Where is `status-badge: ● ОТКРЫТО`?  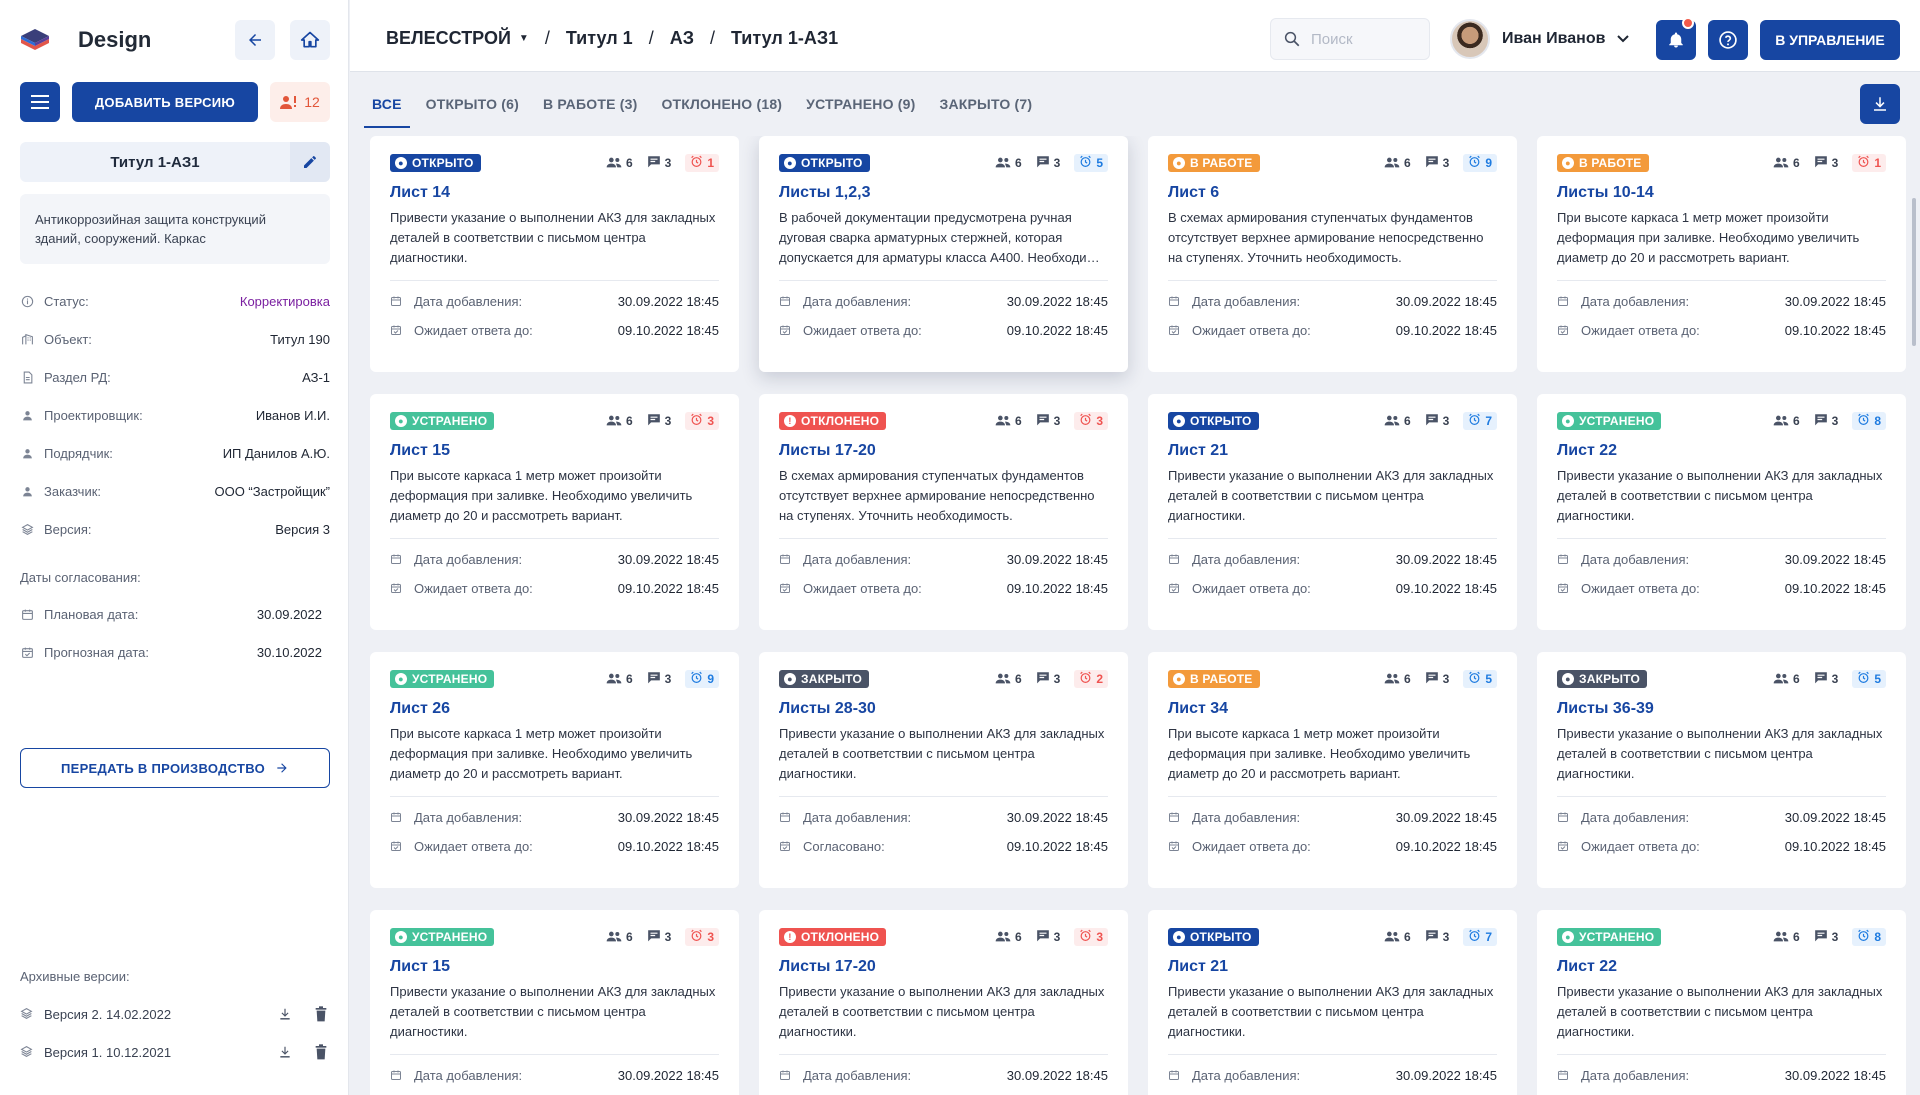
status-badge: ● ОТКРЫТО is located at coordinates (824, 163).